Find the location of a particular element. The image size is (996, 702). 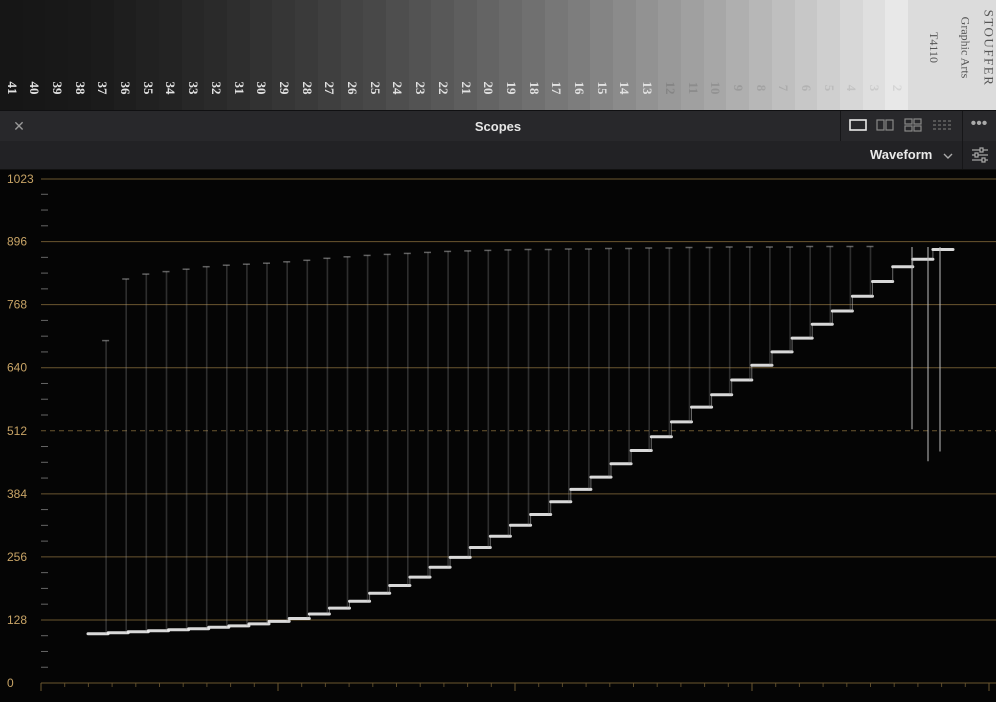

step-number: 30 is located at coordinates (262, 88).